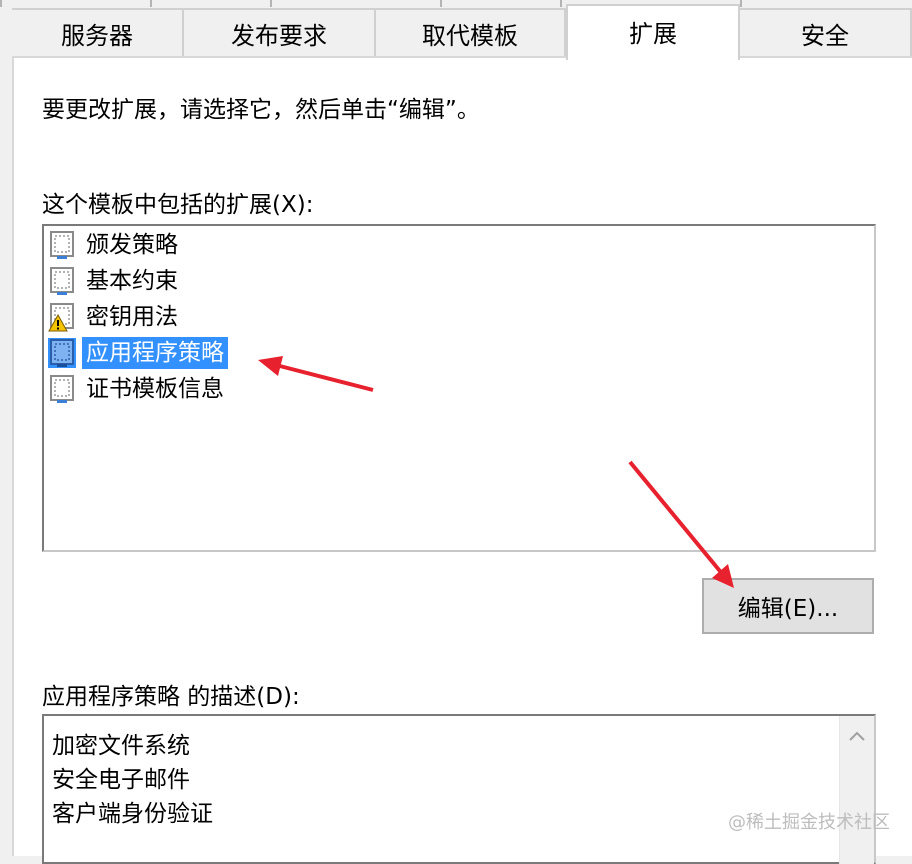 Image resolution: width=912 pixels, height=864 pixels. What do you see at coordinates (261, 110) in the screenshot?
I see `instruction-text: 要更改扩展，请选择它，然后单击“编辑”。` at bounding box center [261, 110].